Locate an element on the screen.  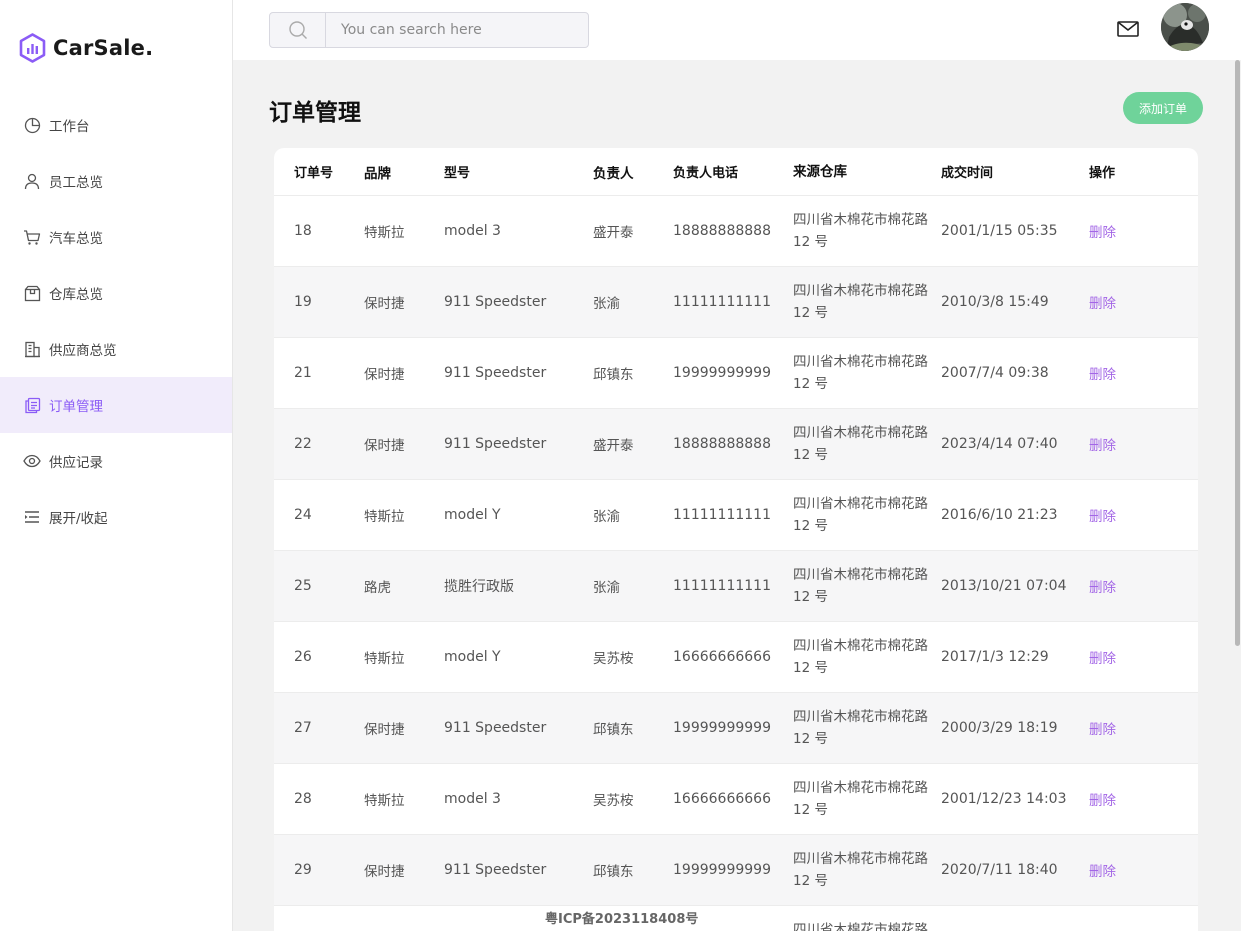
mail-button is located at coordinates (1128, 29).